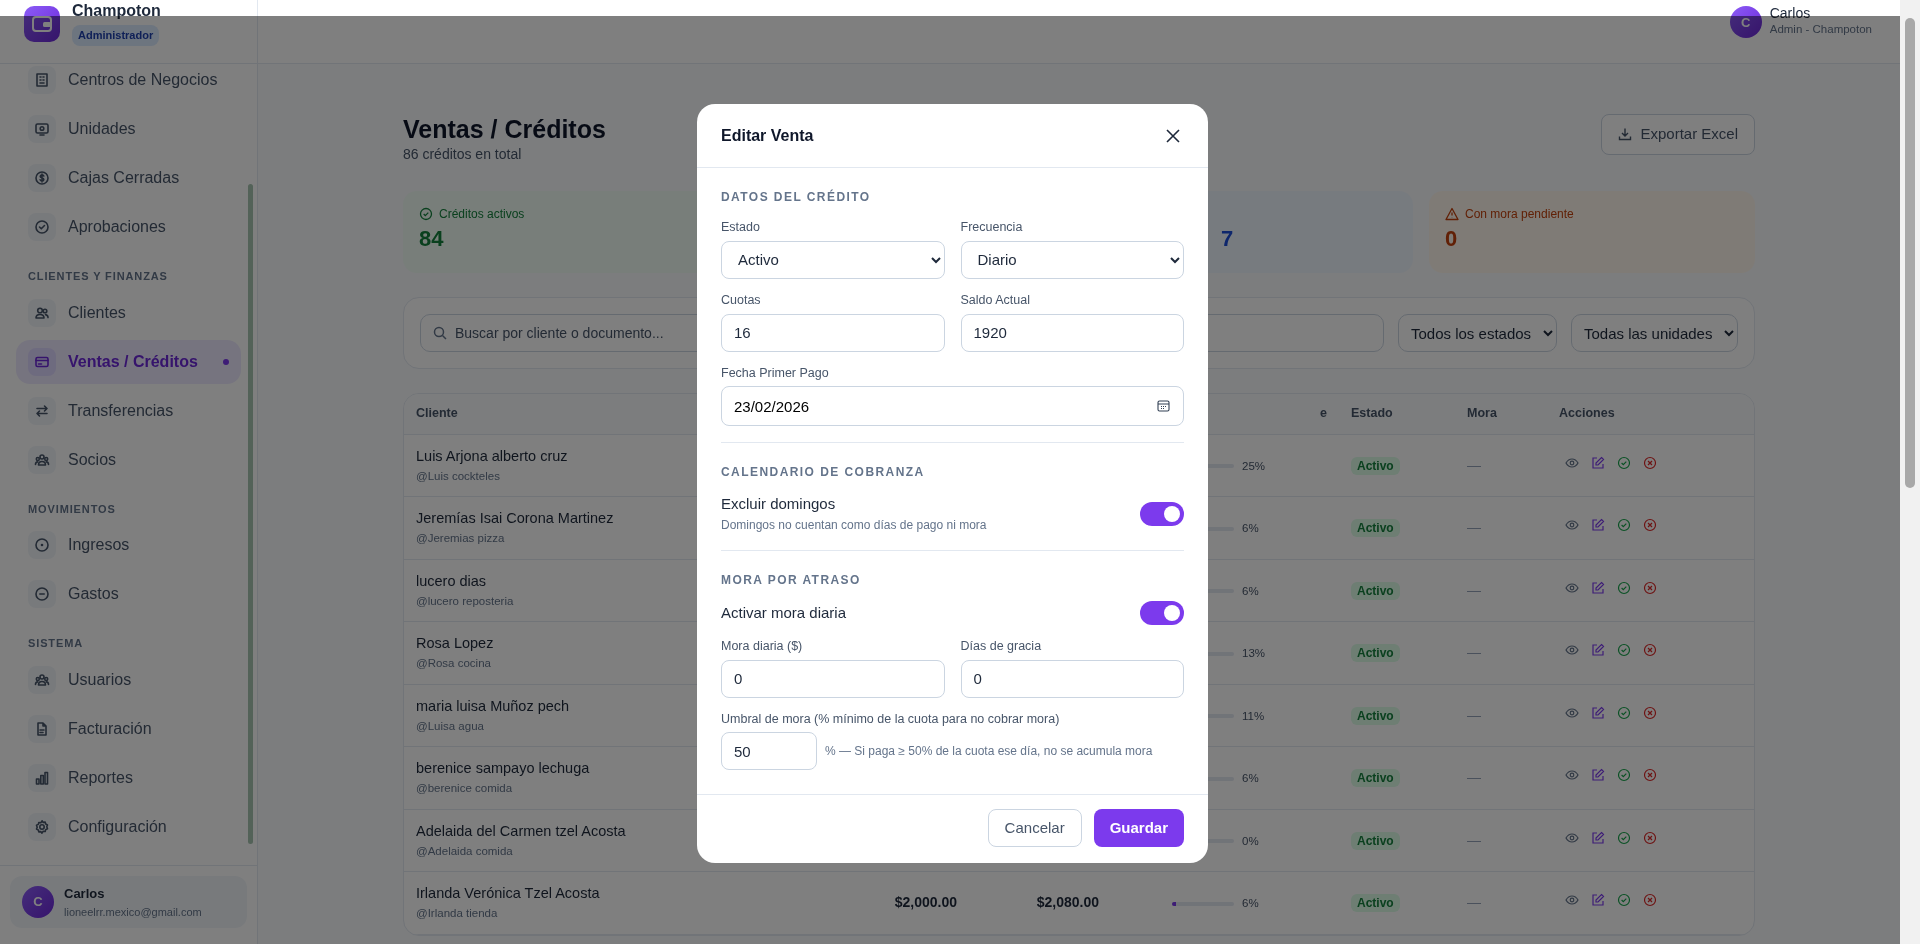  I want to click on input-field: 16, so click(833, 332).